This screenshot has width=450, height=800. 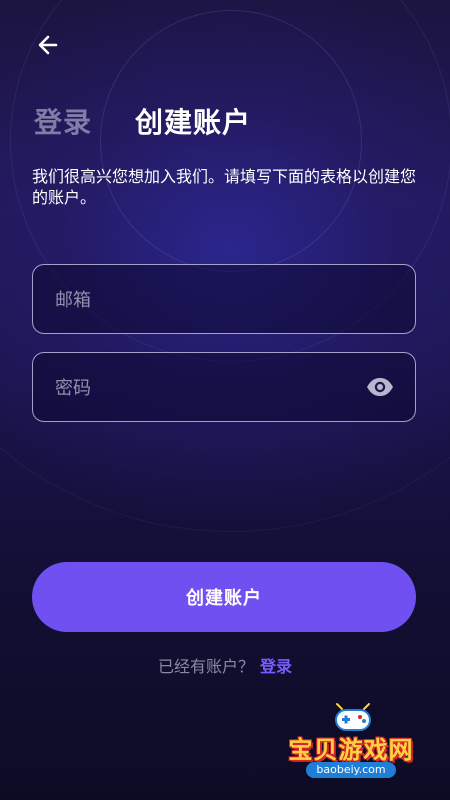 I want to click on email-field, so click(x=224, y=299).